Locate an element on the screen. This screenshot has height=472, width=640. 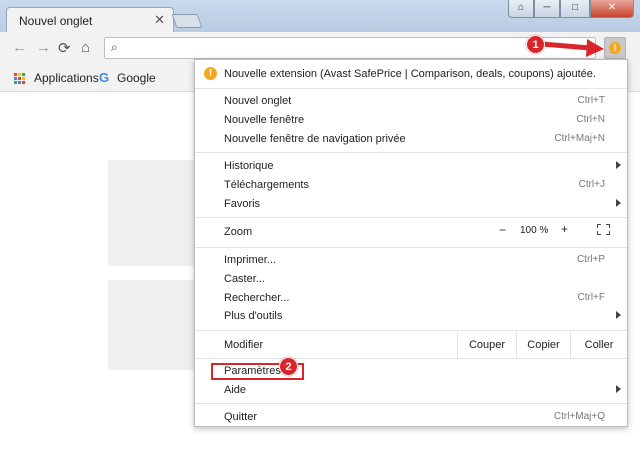
menu-item-label: Favoris is located at coordinates (242, 204).